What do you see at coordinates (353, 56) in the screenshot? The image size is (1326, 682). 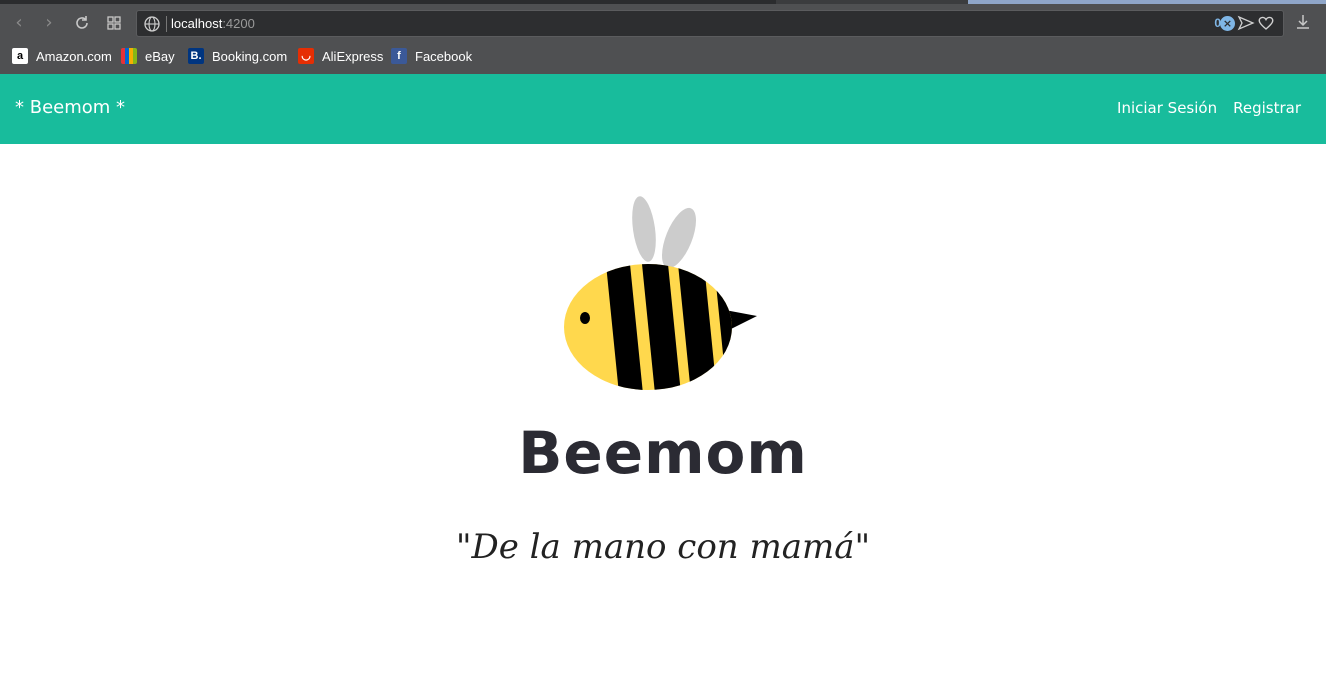 I see `bookmark-label: AliExpress` at bounding box center [353, 56].